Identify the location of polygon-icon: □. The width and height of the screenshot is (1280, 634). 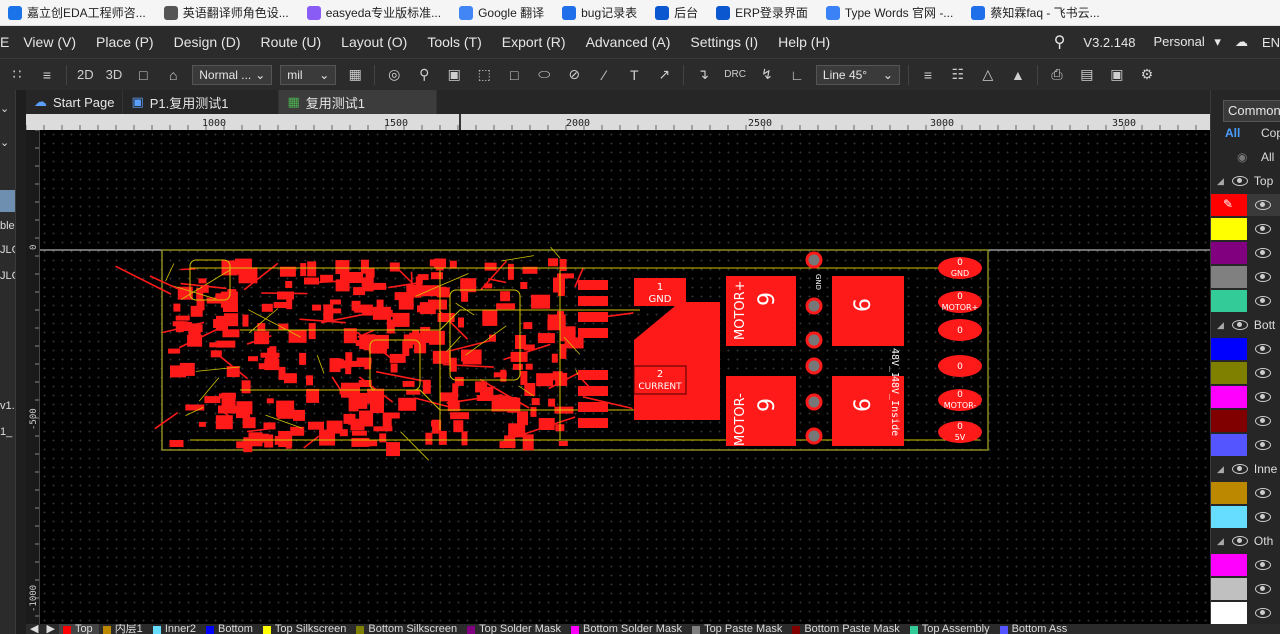
(514, 75).